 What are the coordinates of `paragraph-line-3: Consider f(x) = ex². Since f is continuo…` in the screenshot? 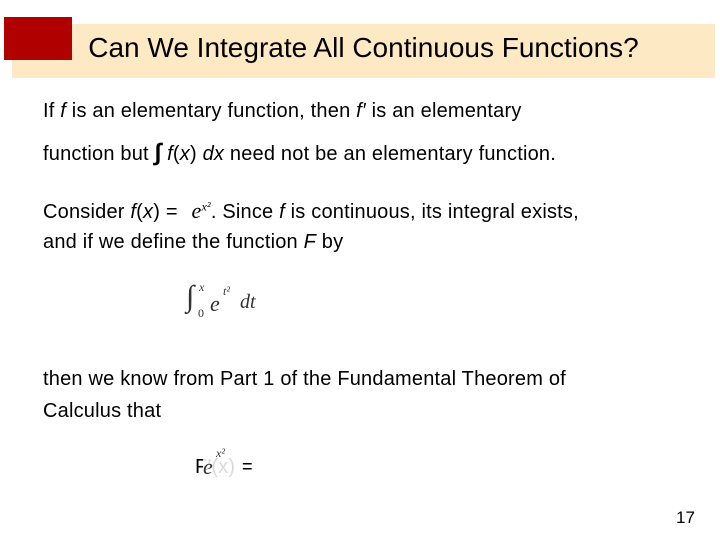 It's located at (311, 210).